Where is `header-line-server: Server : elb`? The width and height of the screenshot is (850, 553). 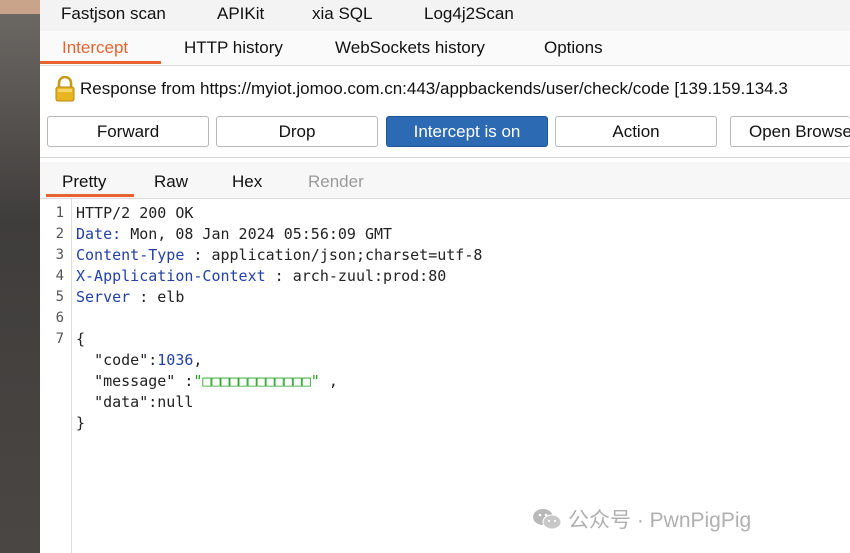 header-line-server: Server : elb is located at coordinates (130, 297).